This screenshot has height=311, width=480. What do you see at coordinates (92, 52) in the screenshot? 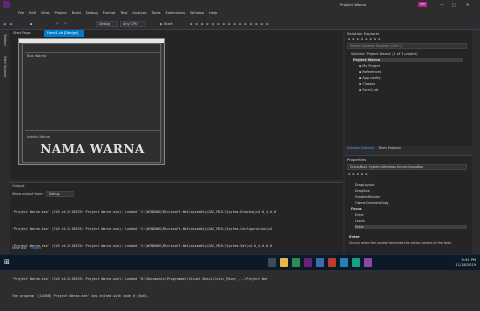
I see `group-top-divider` at bounding box center [92, 52].